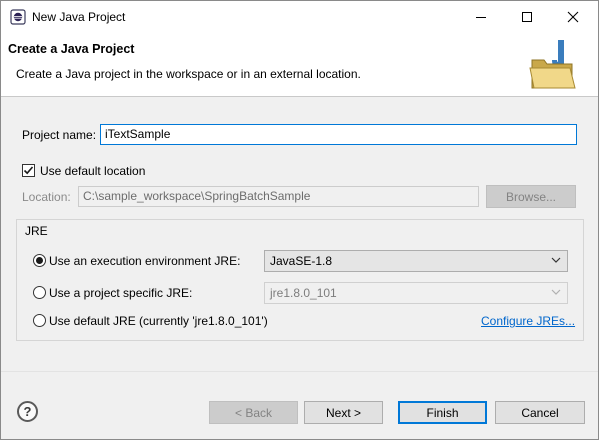  I want to click on close-icon, so click(573, 16).